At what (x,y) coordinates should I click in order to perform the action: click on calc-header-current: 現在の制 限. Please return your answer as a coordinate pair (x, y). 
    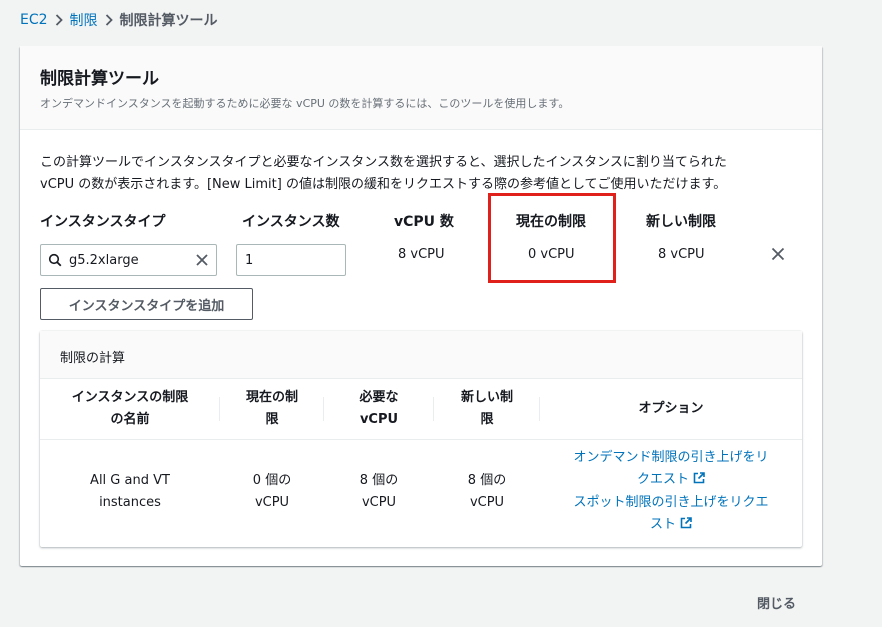
    Looking at the image, I should click on (272, 409).